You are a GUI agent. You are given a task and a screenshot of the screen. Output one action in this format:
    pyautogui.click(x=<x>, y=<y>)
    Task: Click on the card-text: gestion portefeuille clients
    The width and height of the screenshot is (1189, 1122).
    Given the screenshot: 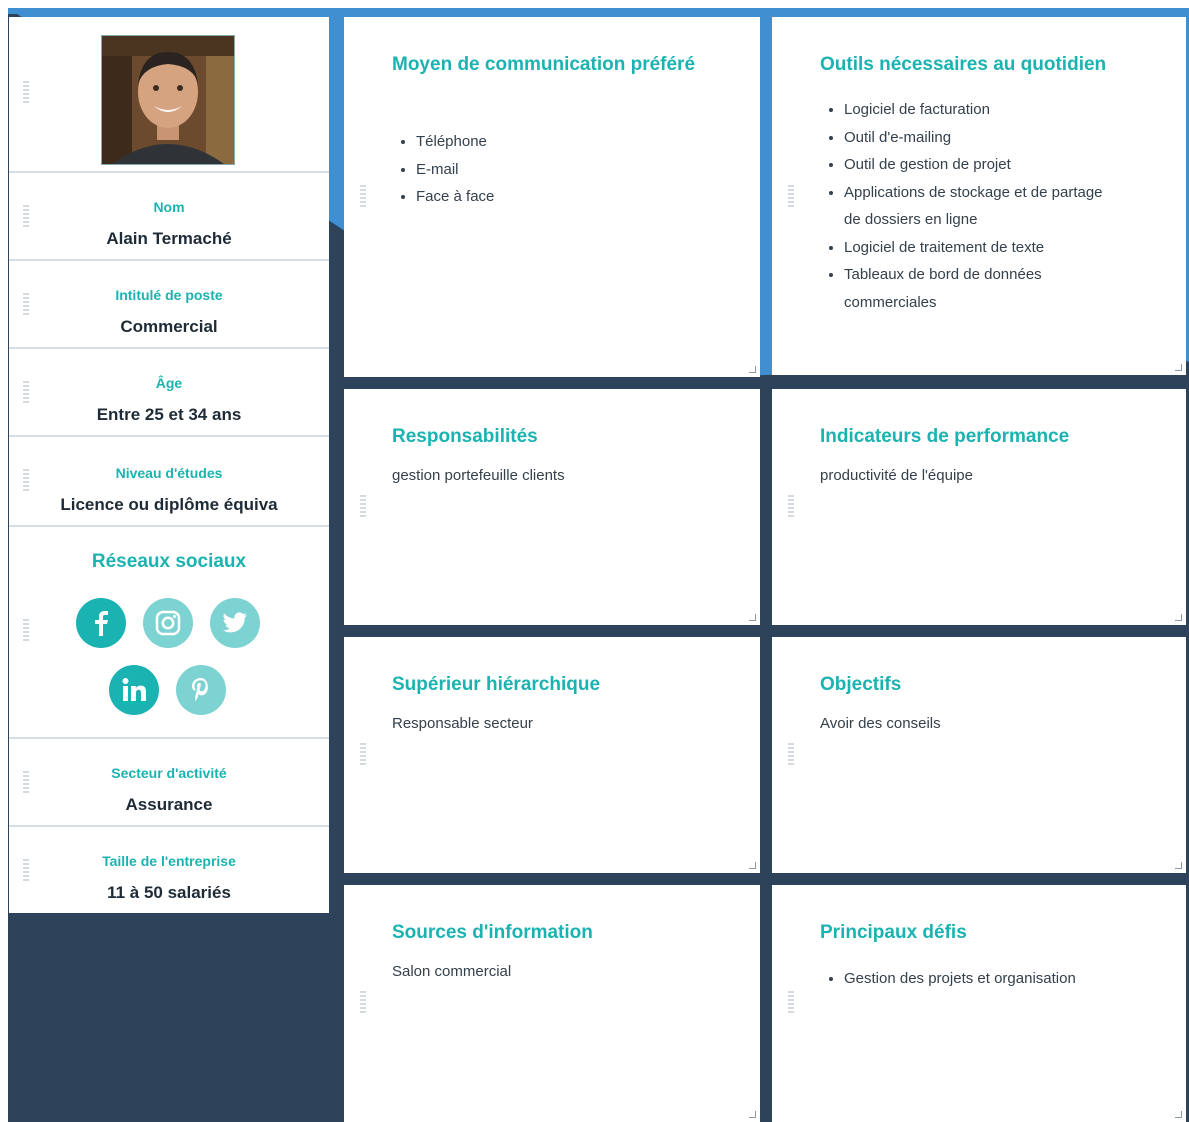 What is the action you would take?
    pyautogui.click(x=478, y=475)
    